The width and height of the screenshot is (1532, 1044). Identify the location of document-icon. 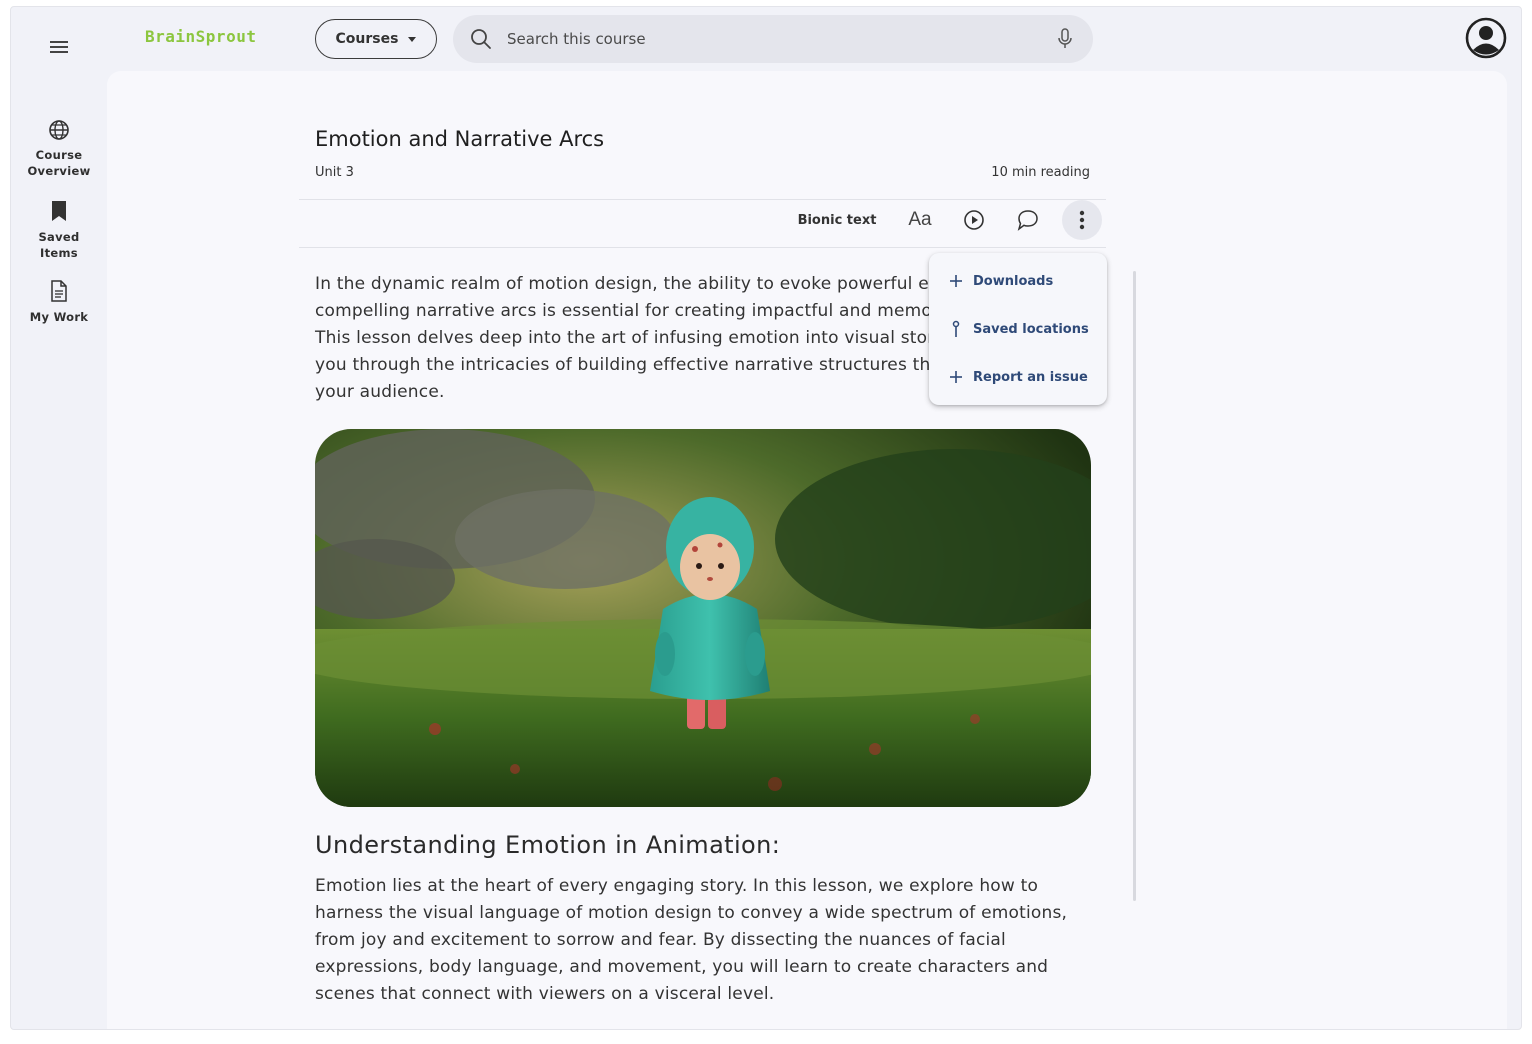
(59, 291).